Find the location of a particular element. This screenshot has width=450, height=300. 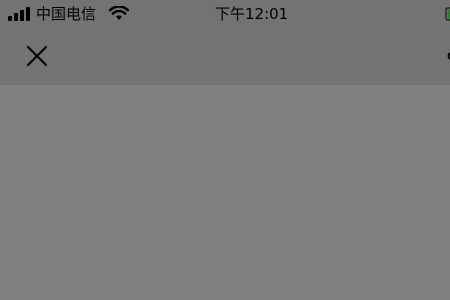

signal-bars-icon is located at coordinates (19, 14).